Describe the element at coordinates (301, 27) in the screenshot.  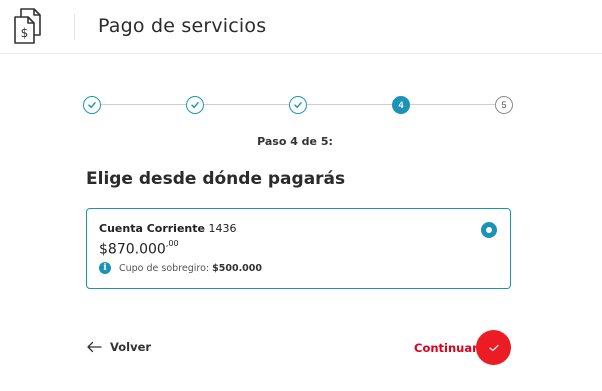
I see `app-header: $ Pago de servicios` at that location.